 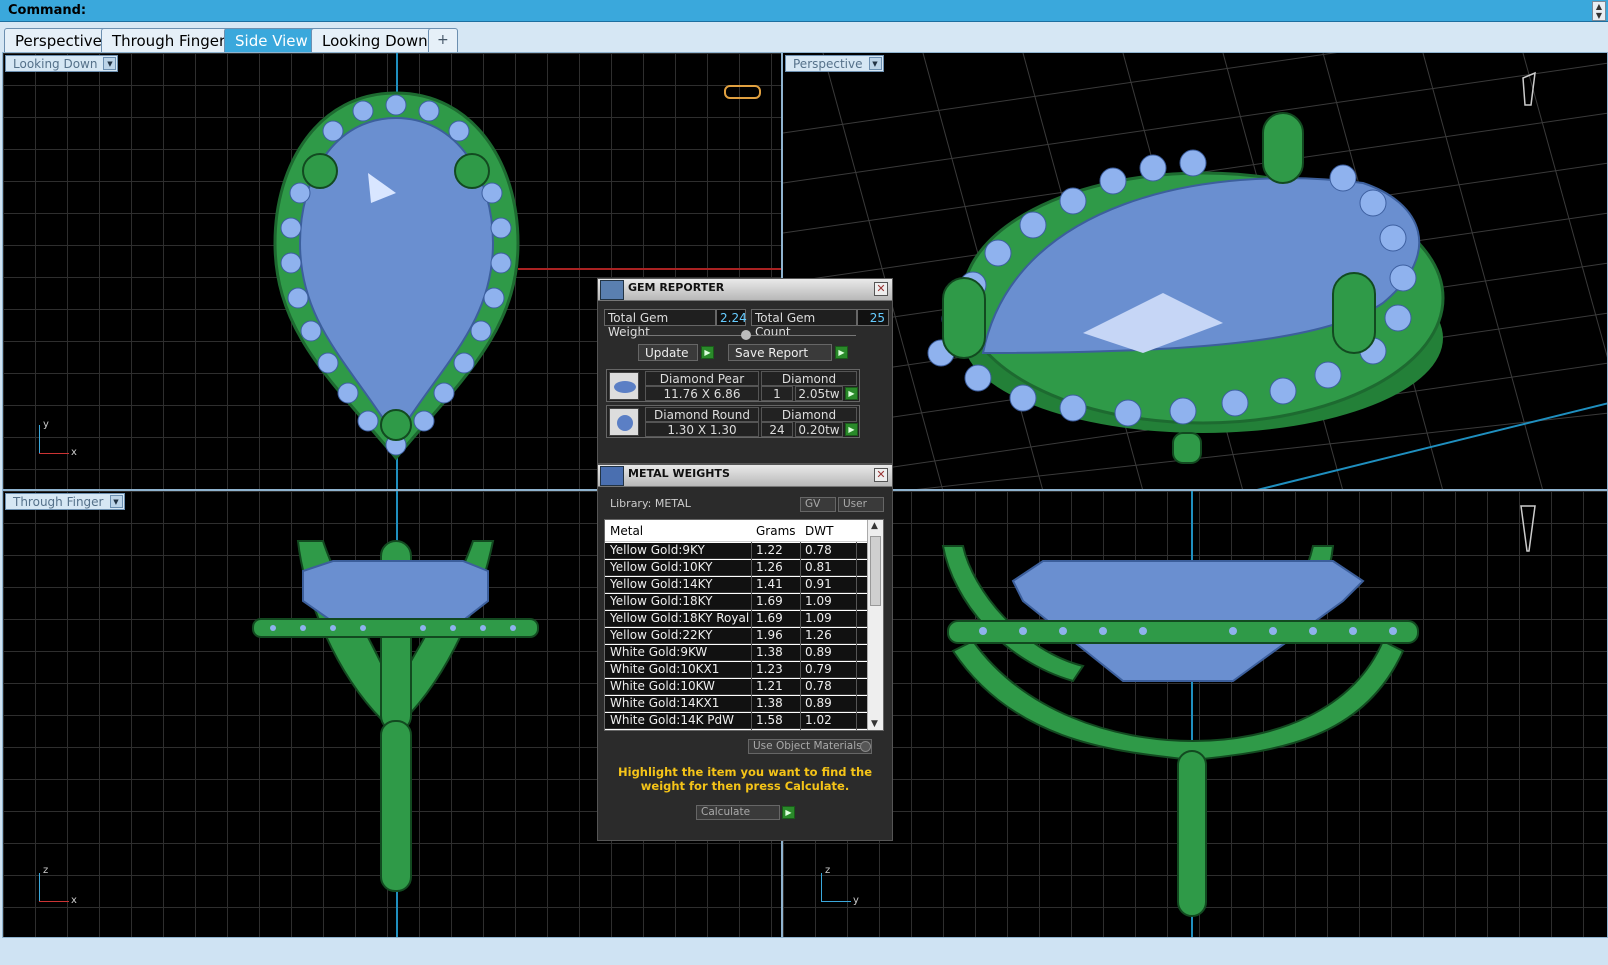 I want to click on gv-toggle: GV, so click(x=818, y=504).